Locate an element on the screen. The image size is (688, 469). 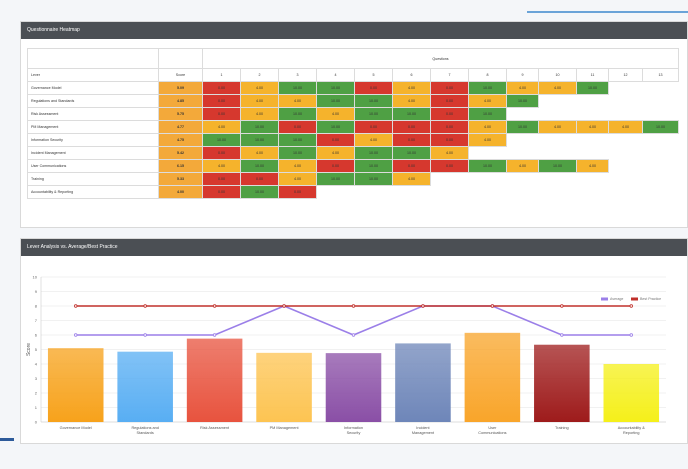
lever-name: Training is located at coordinates (93, 179).